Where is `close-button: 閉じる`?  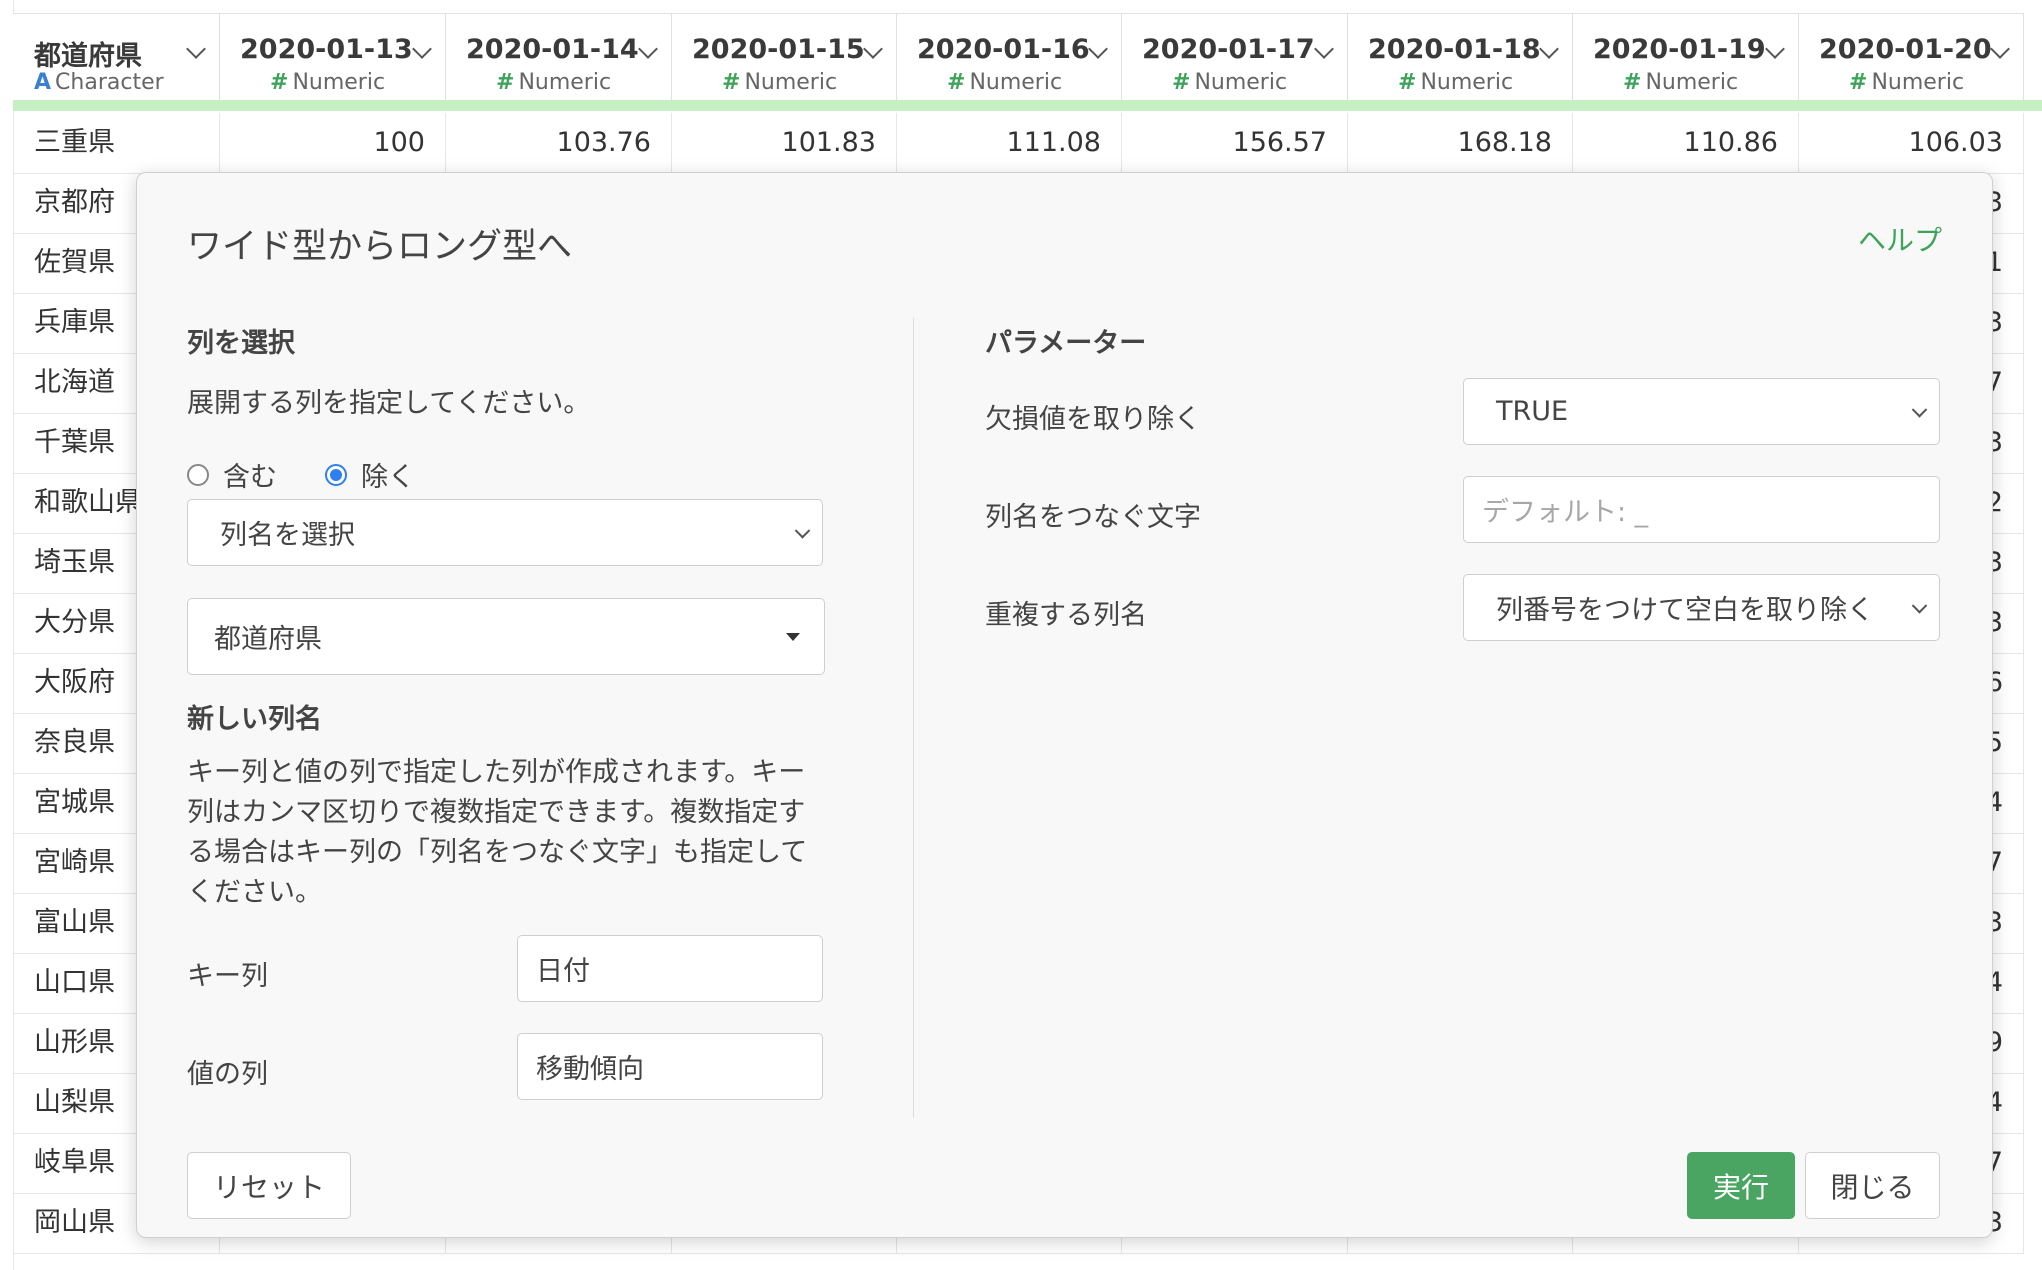 close-button: 閉じる is located at coordinates (1872, 1185).